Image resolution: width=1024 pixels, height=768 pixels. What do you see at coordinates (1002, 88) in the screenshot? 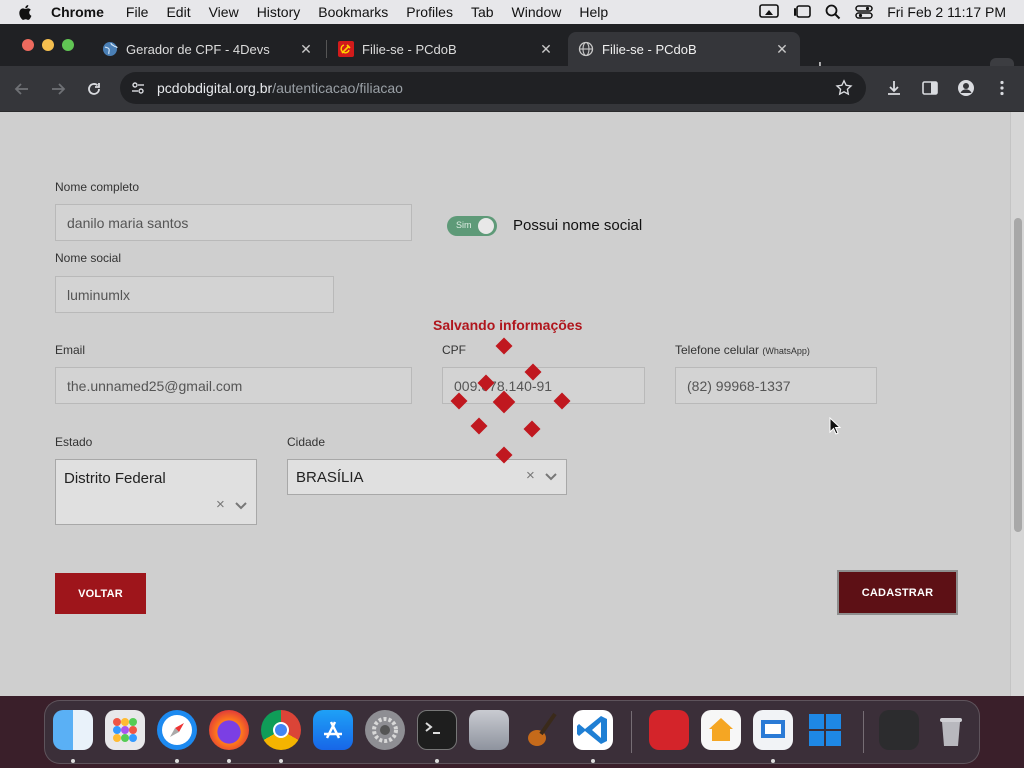
I see `kebab-menu-icon` at bounding box center [1002, 88].